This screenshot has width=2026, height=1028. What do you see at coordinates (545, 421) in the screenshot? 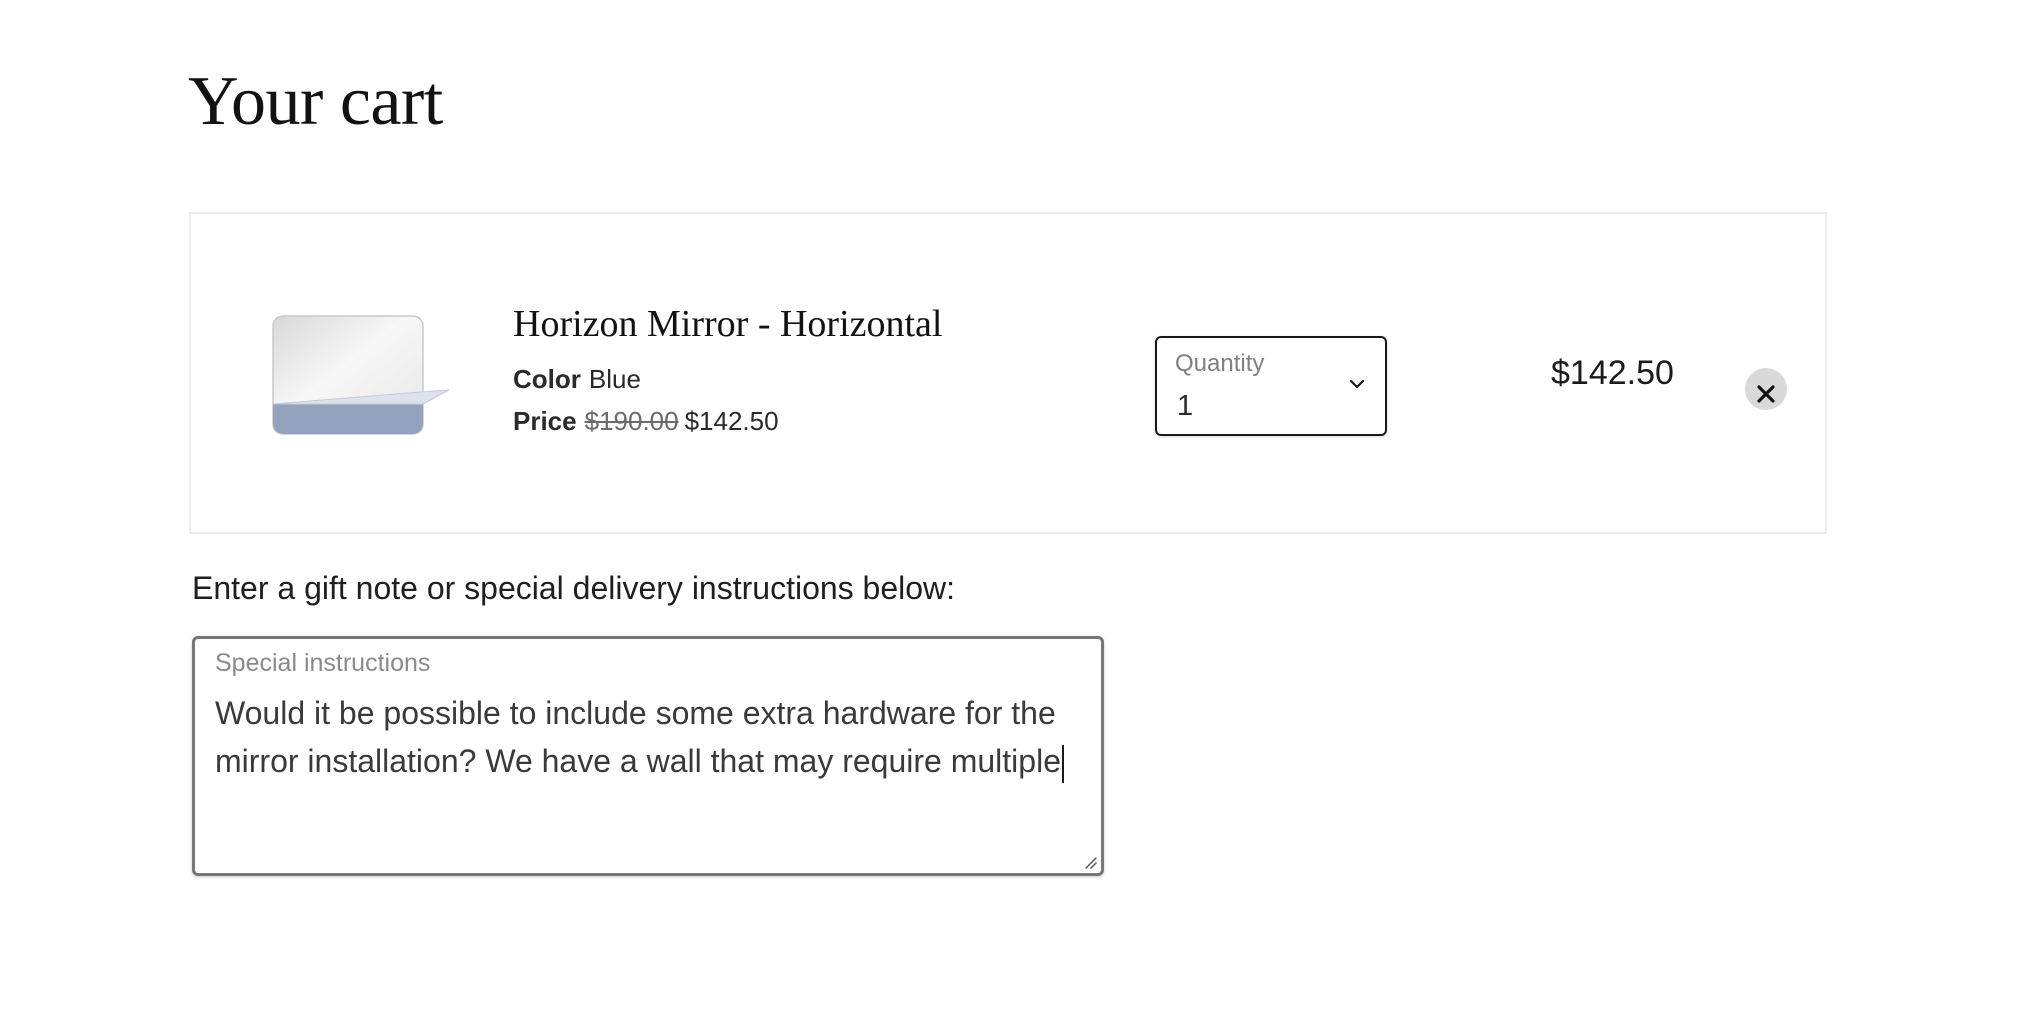
I see `price-label: Price` at bounding box center [545, 421].